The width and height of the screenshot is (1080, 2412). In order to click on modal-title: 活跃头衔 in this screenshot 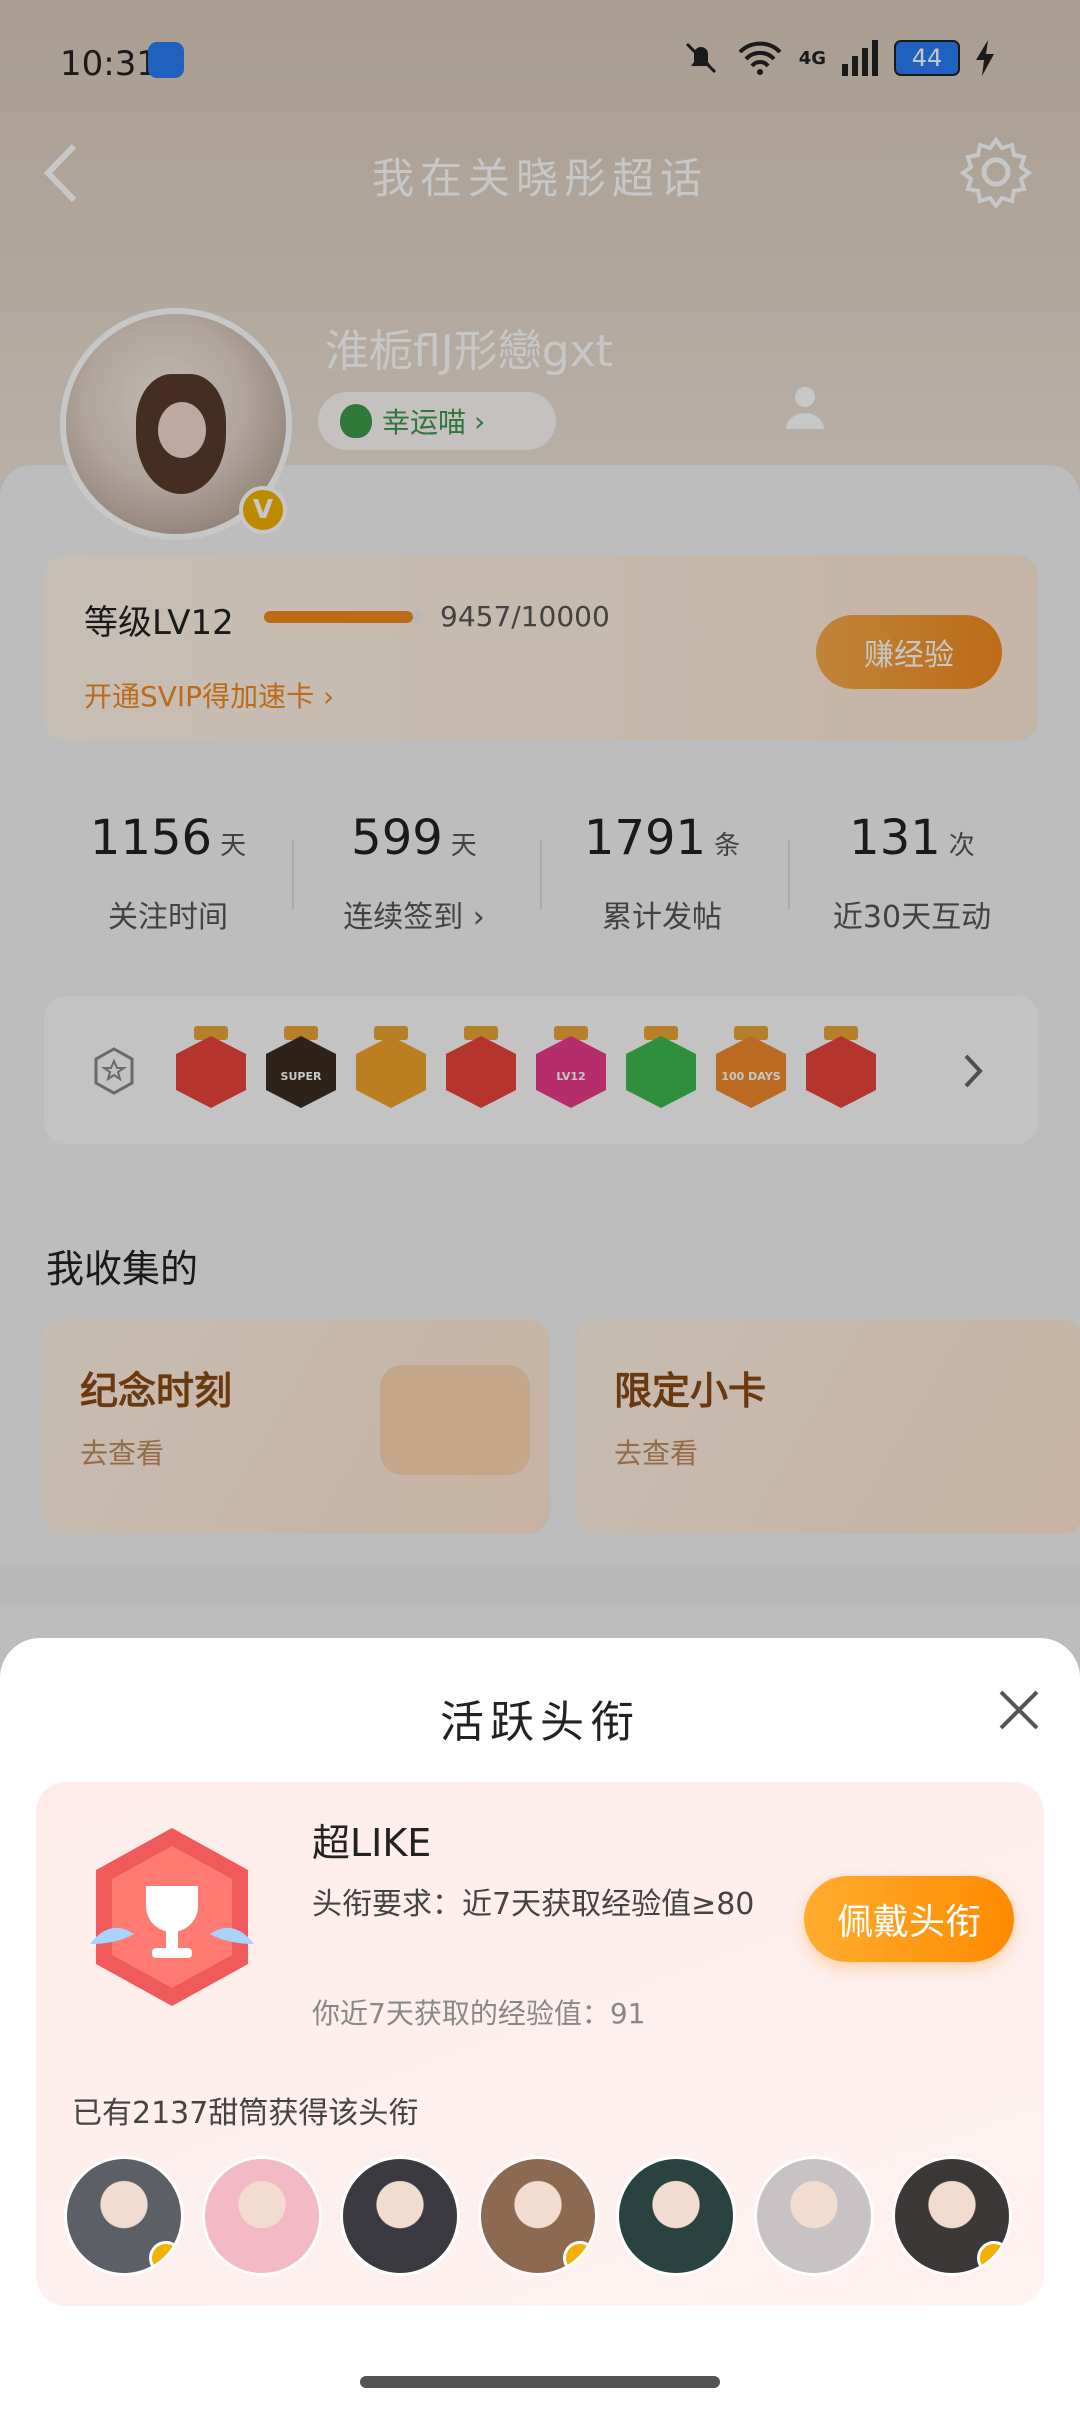, I will do `click(540, 1722)`.